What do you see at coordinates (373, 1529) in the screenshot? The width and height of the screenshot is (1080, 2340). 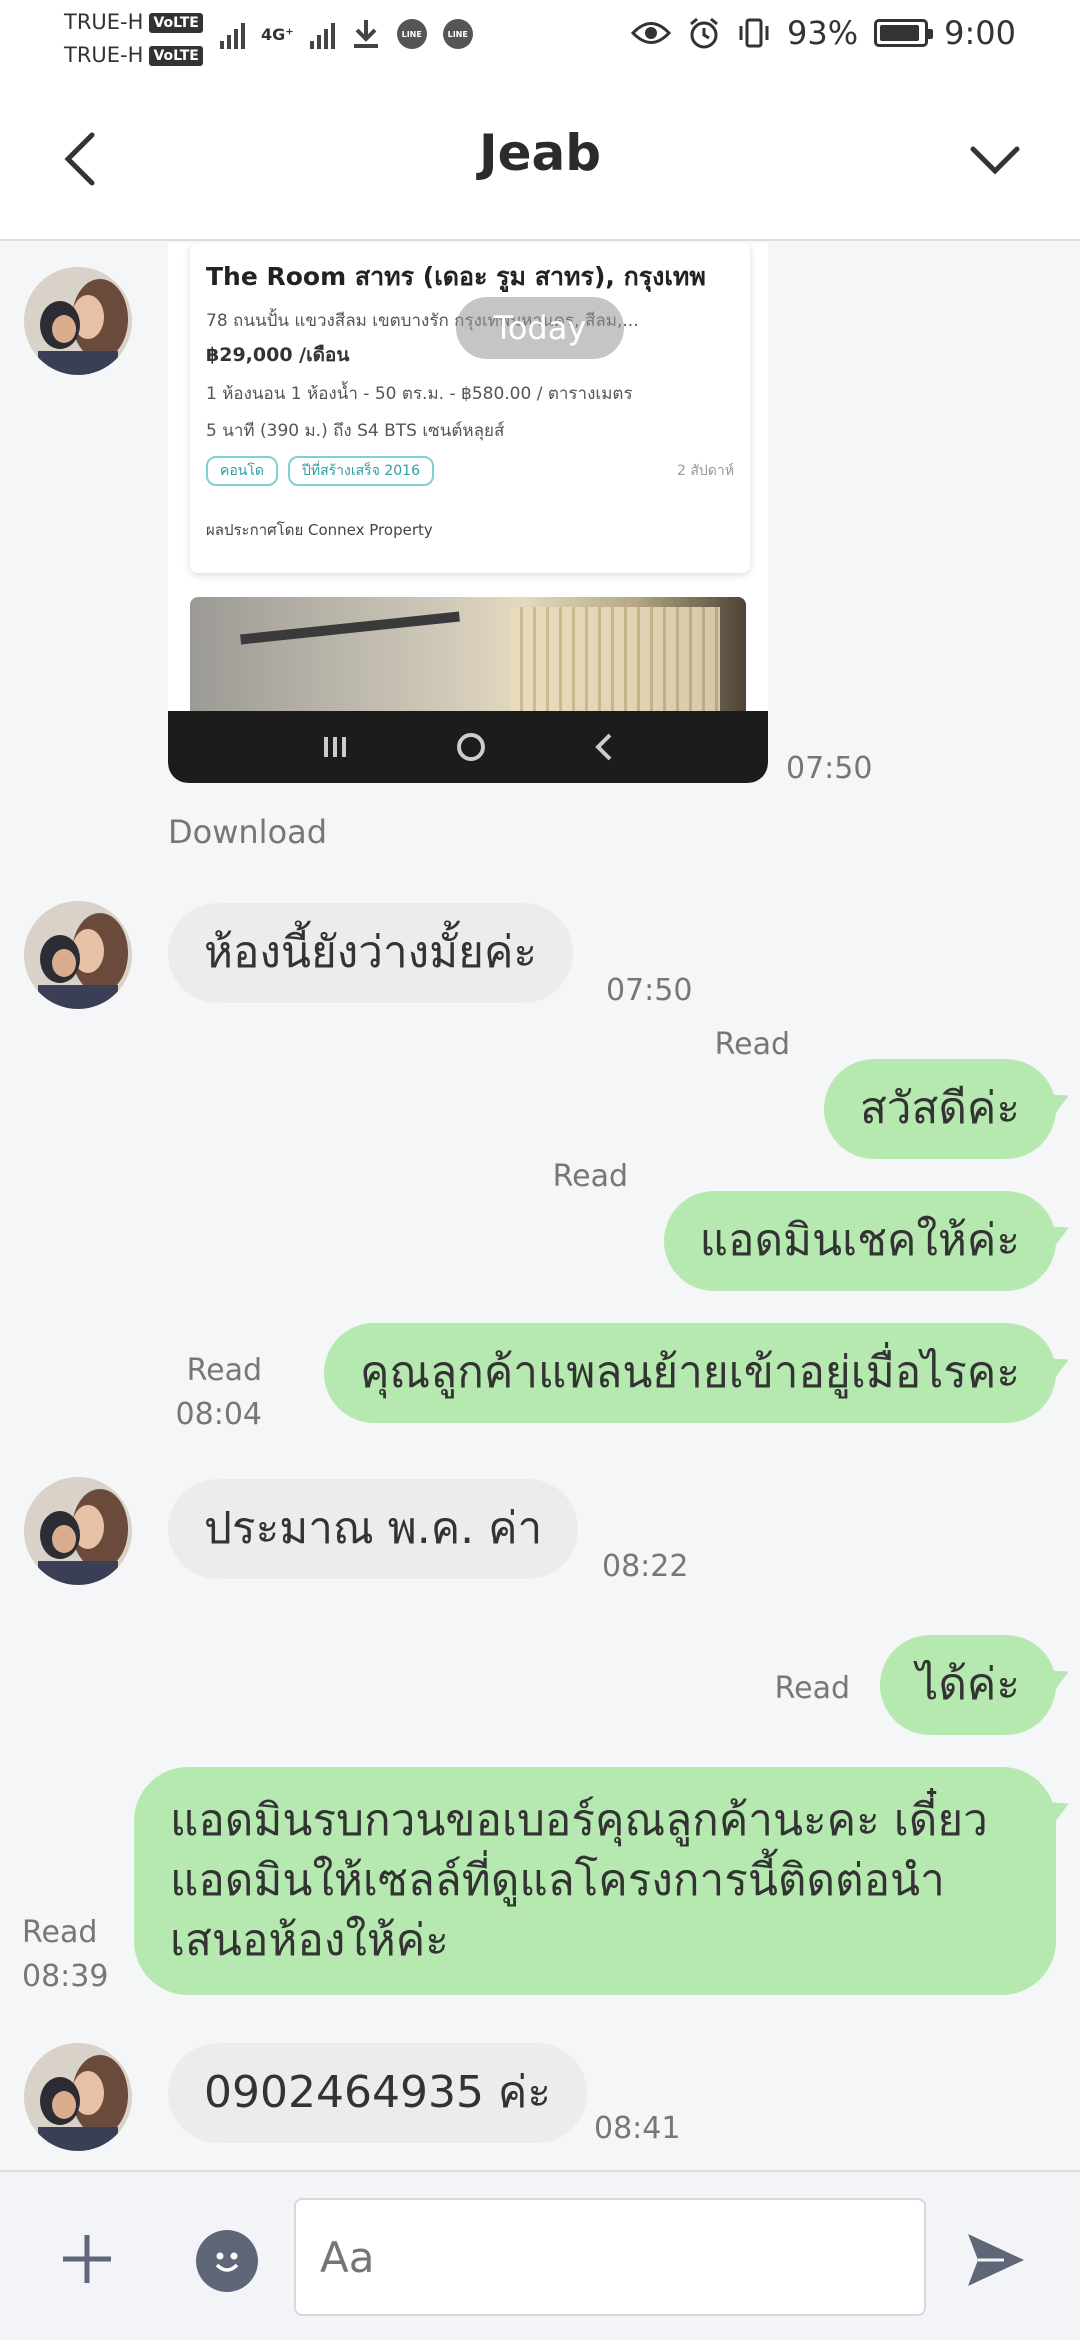 I see `incoming-message: ประมาณ พ.ค. ค่า` at bounding box center [373, 1529].